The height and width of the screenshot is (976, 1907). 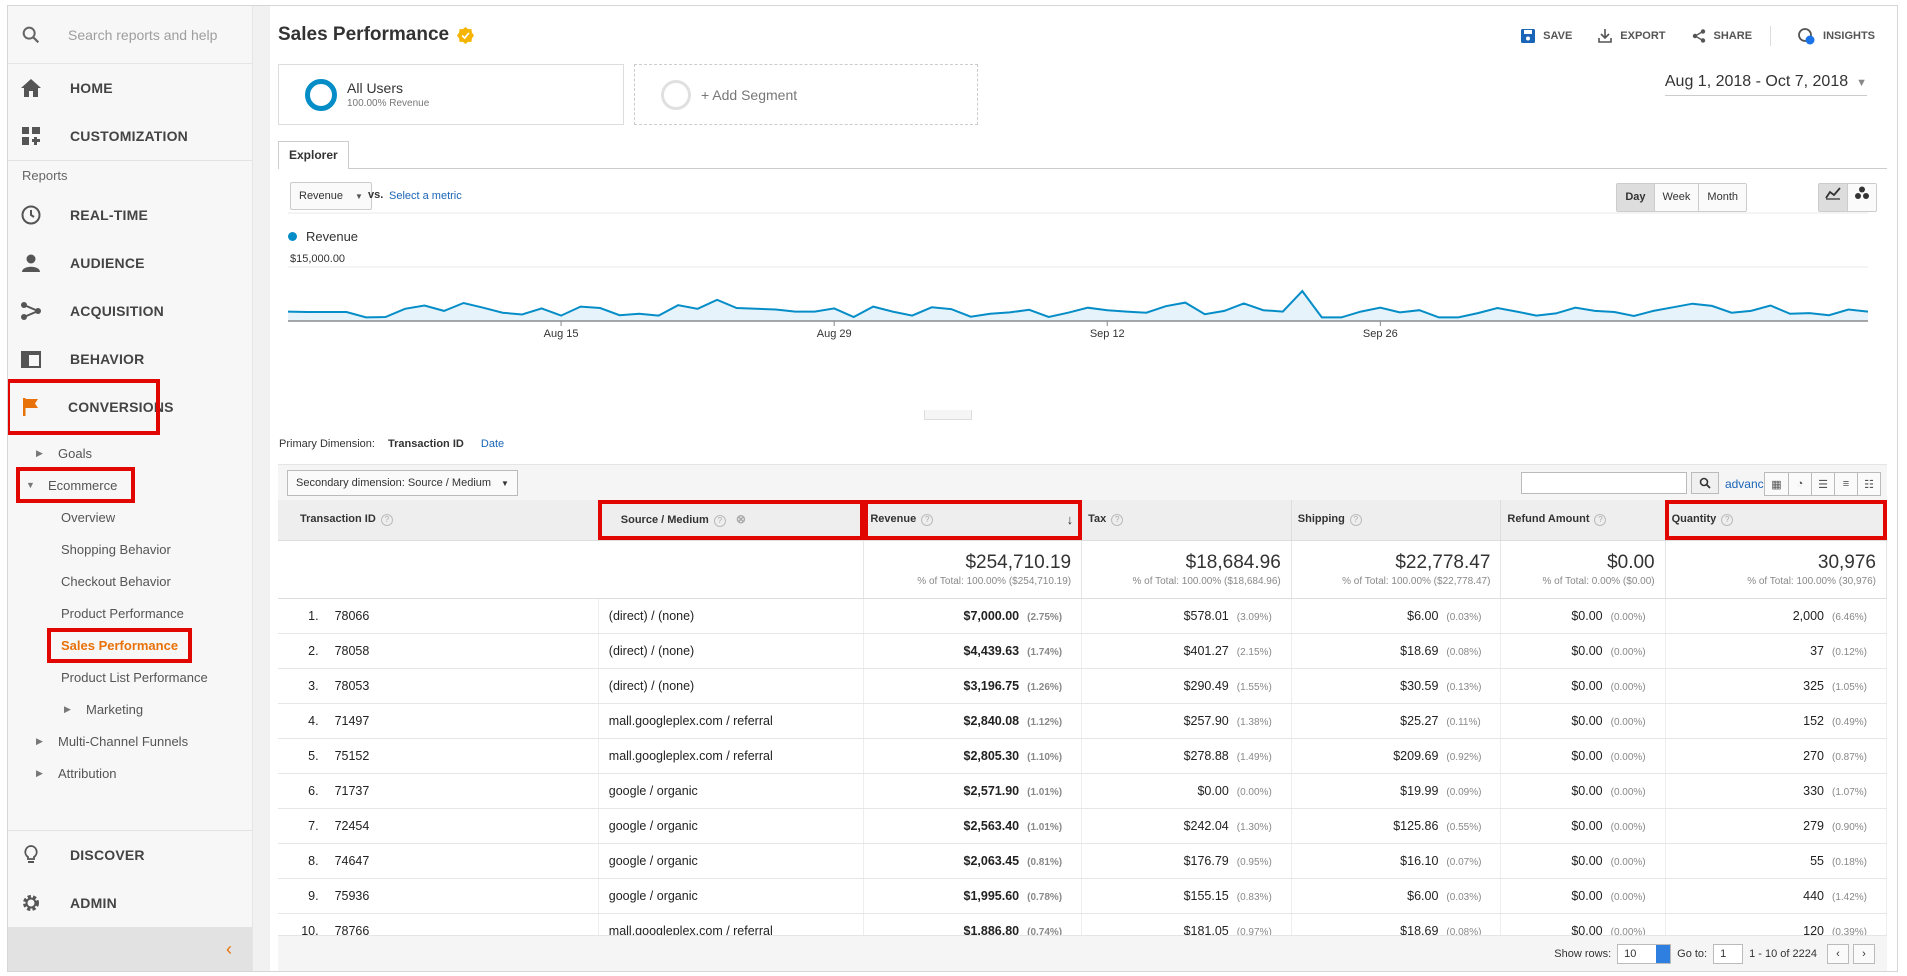 What do you see at coordinates (130, 709) in the screenshot?
I see `nav-marketing: ▶ Marketing` at bounding box center [130, 709].